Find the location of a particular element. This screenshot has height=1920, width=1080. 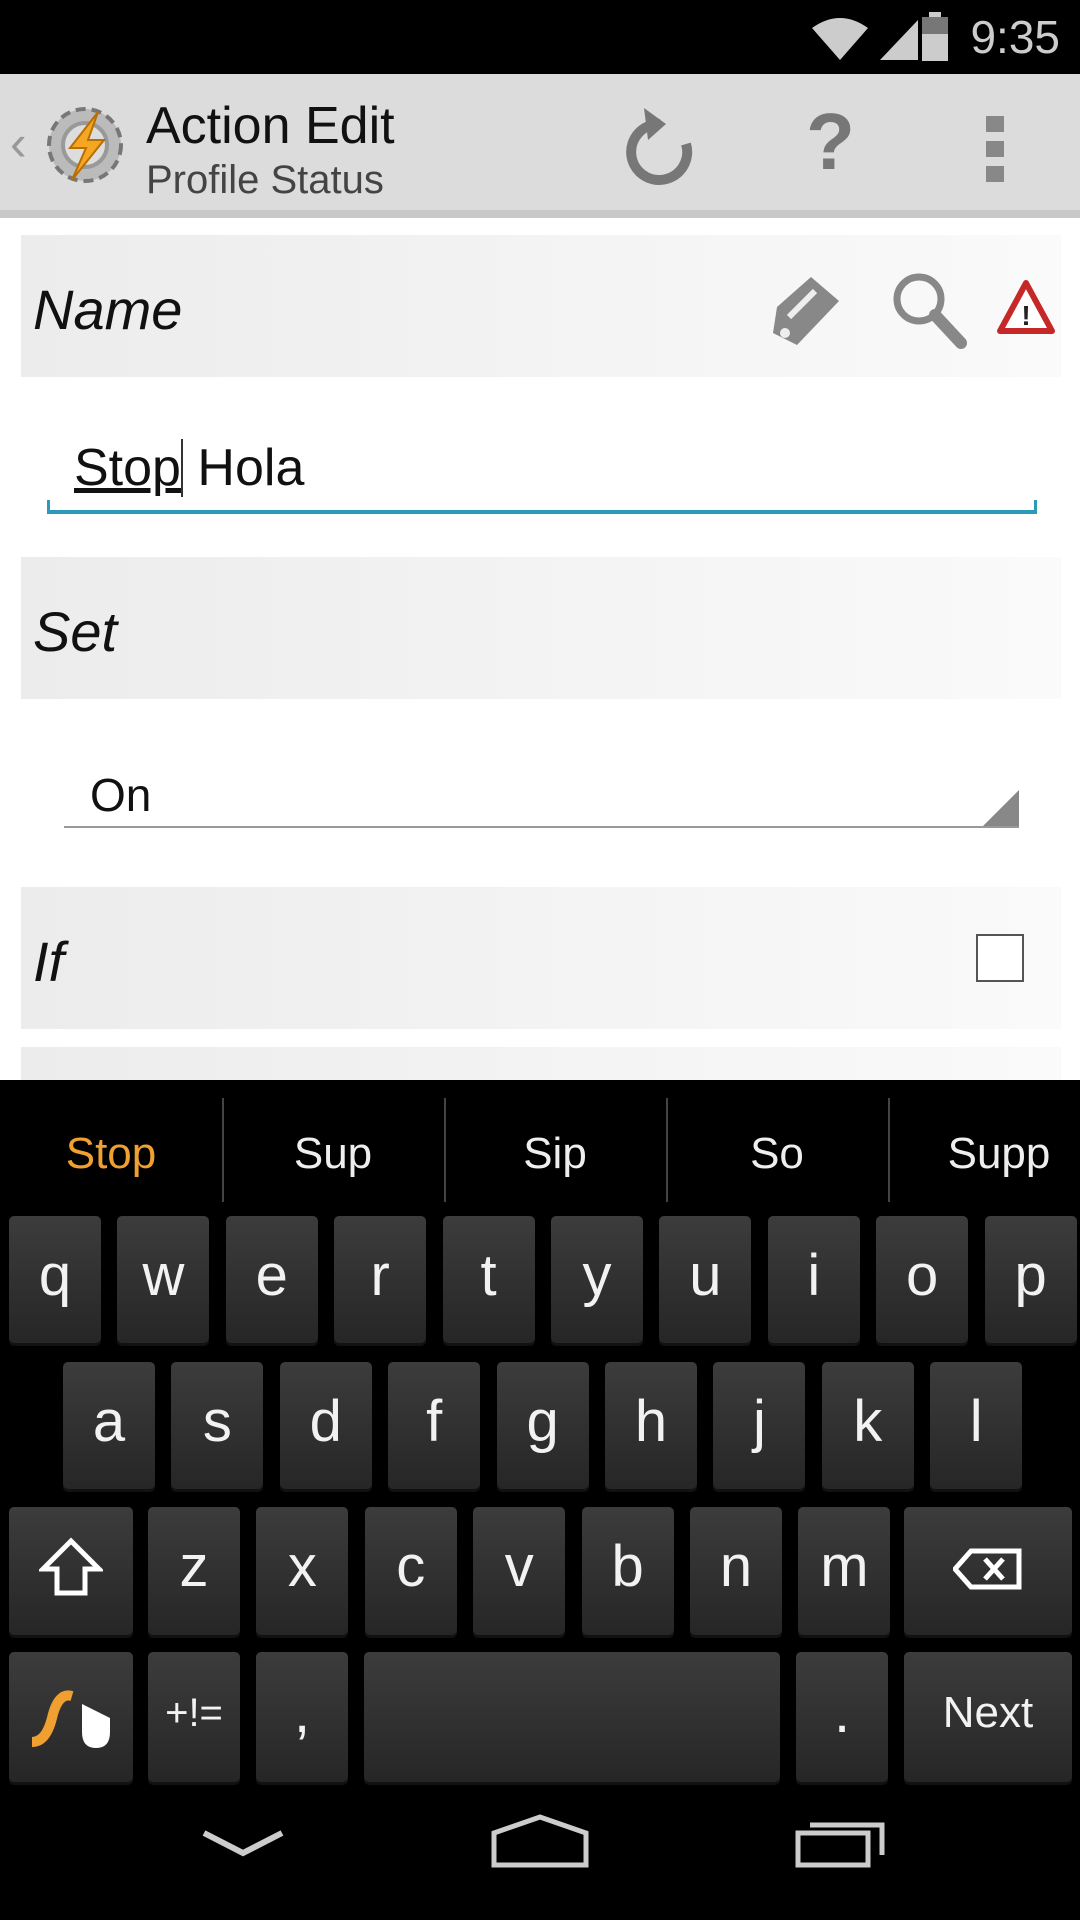

key-x: x is located at coordinates (302, 1571).